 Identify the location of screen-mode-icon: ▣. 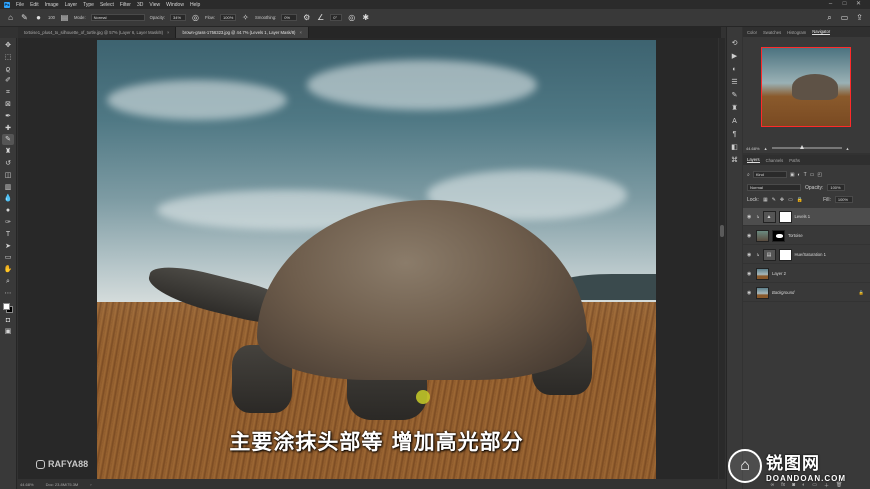
(8, 331).